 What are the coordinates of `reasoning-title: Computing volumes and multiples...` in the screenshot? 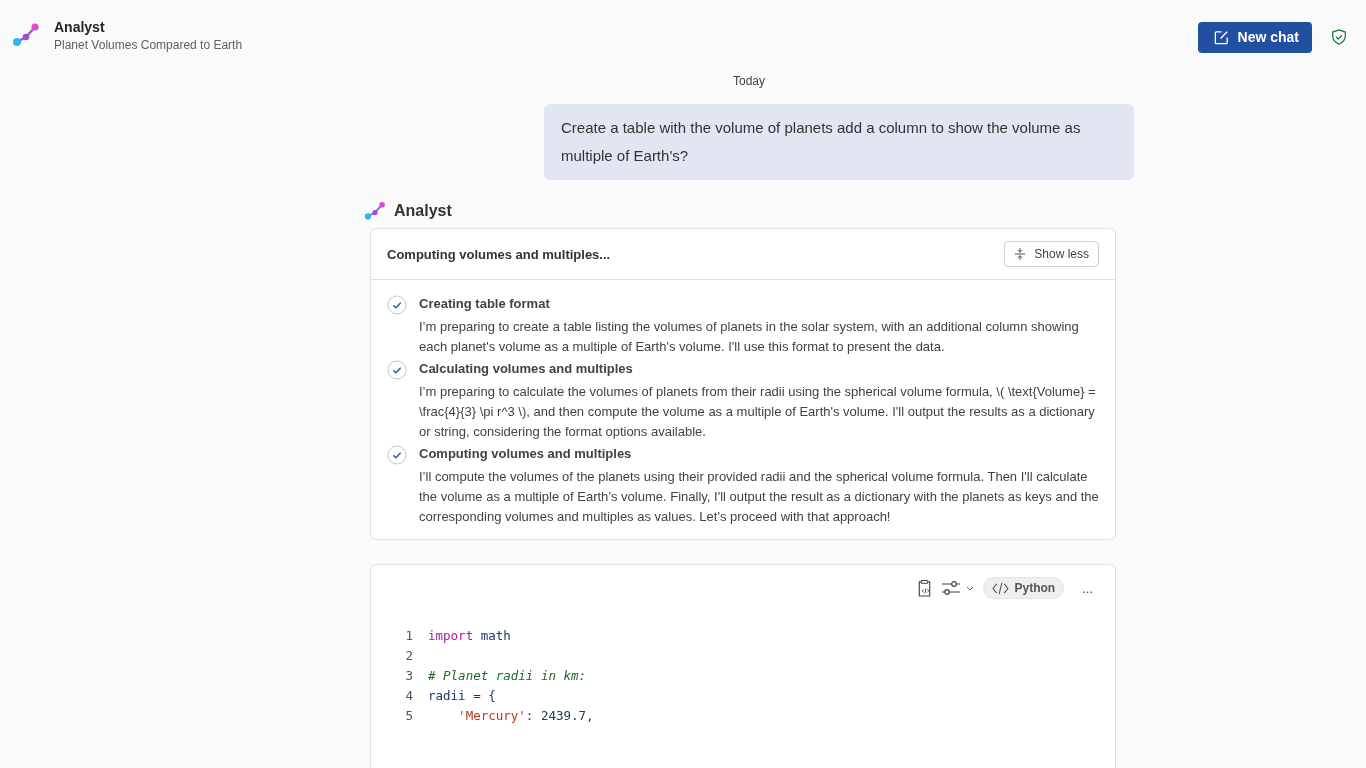 It's located at (499, 254).